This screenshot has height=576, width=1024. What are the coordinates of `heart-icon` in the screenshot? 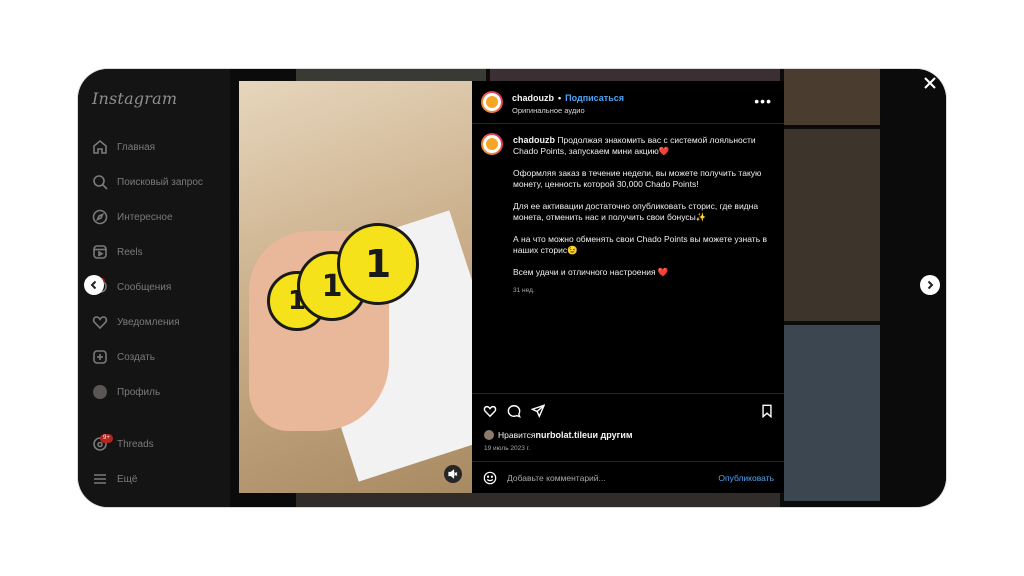 It's located at (100, 322).